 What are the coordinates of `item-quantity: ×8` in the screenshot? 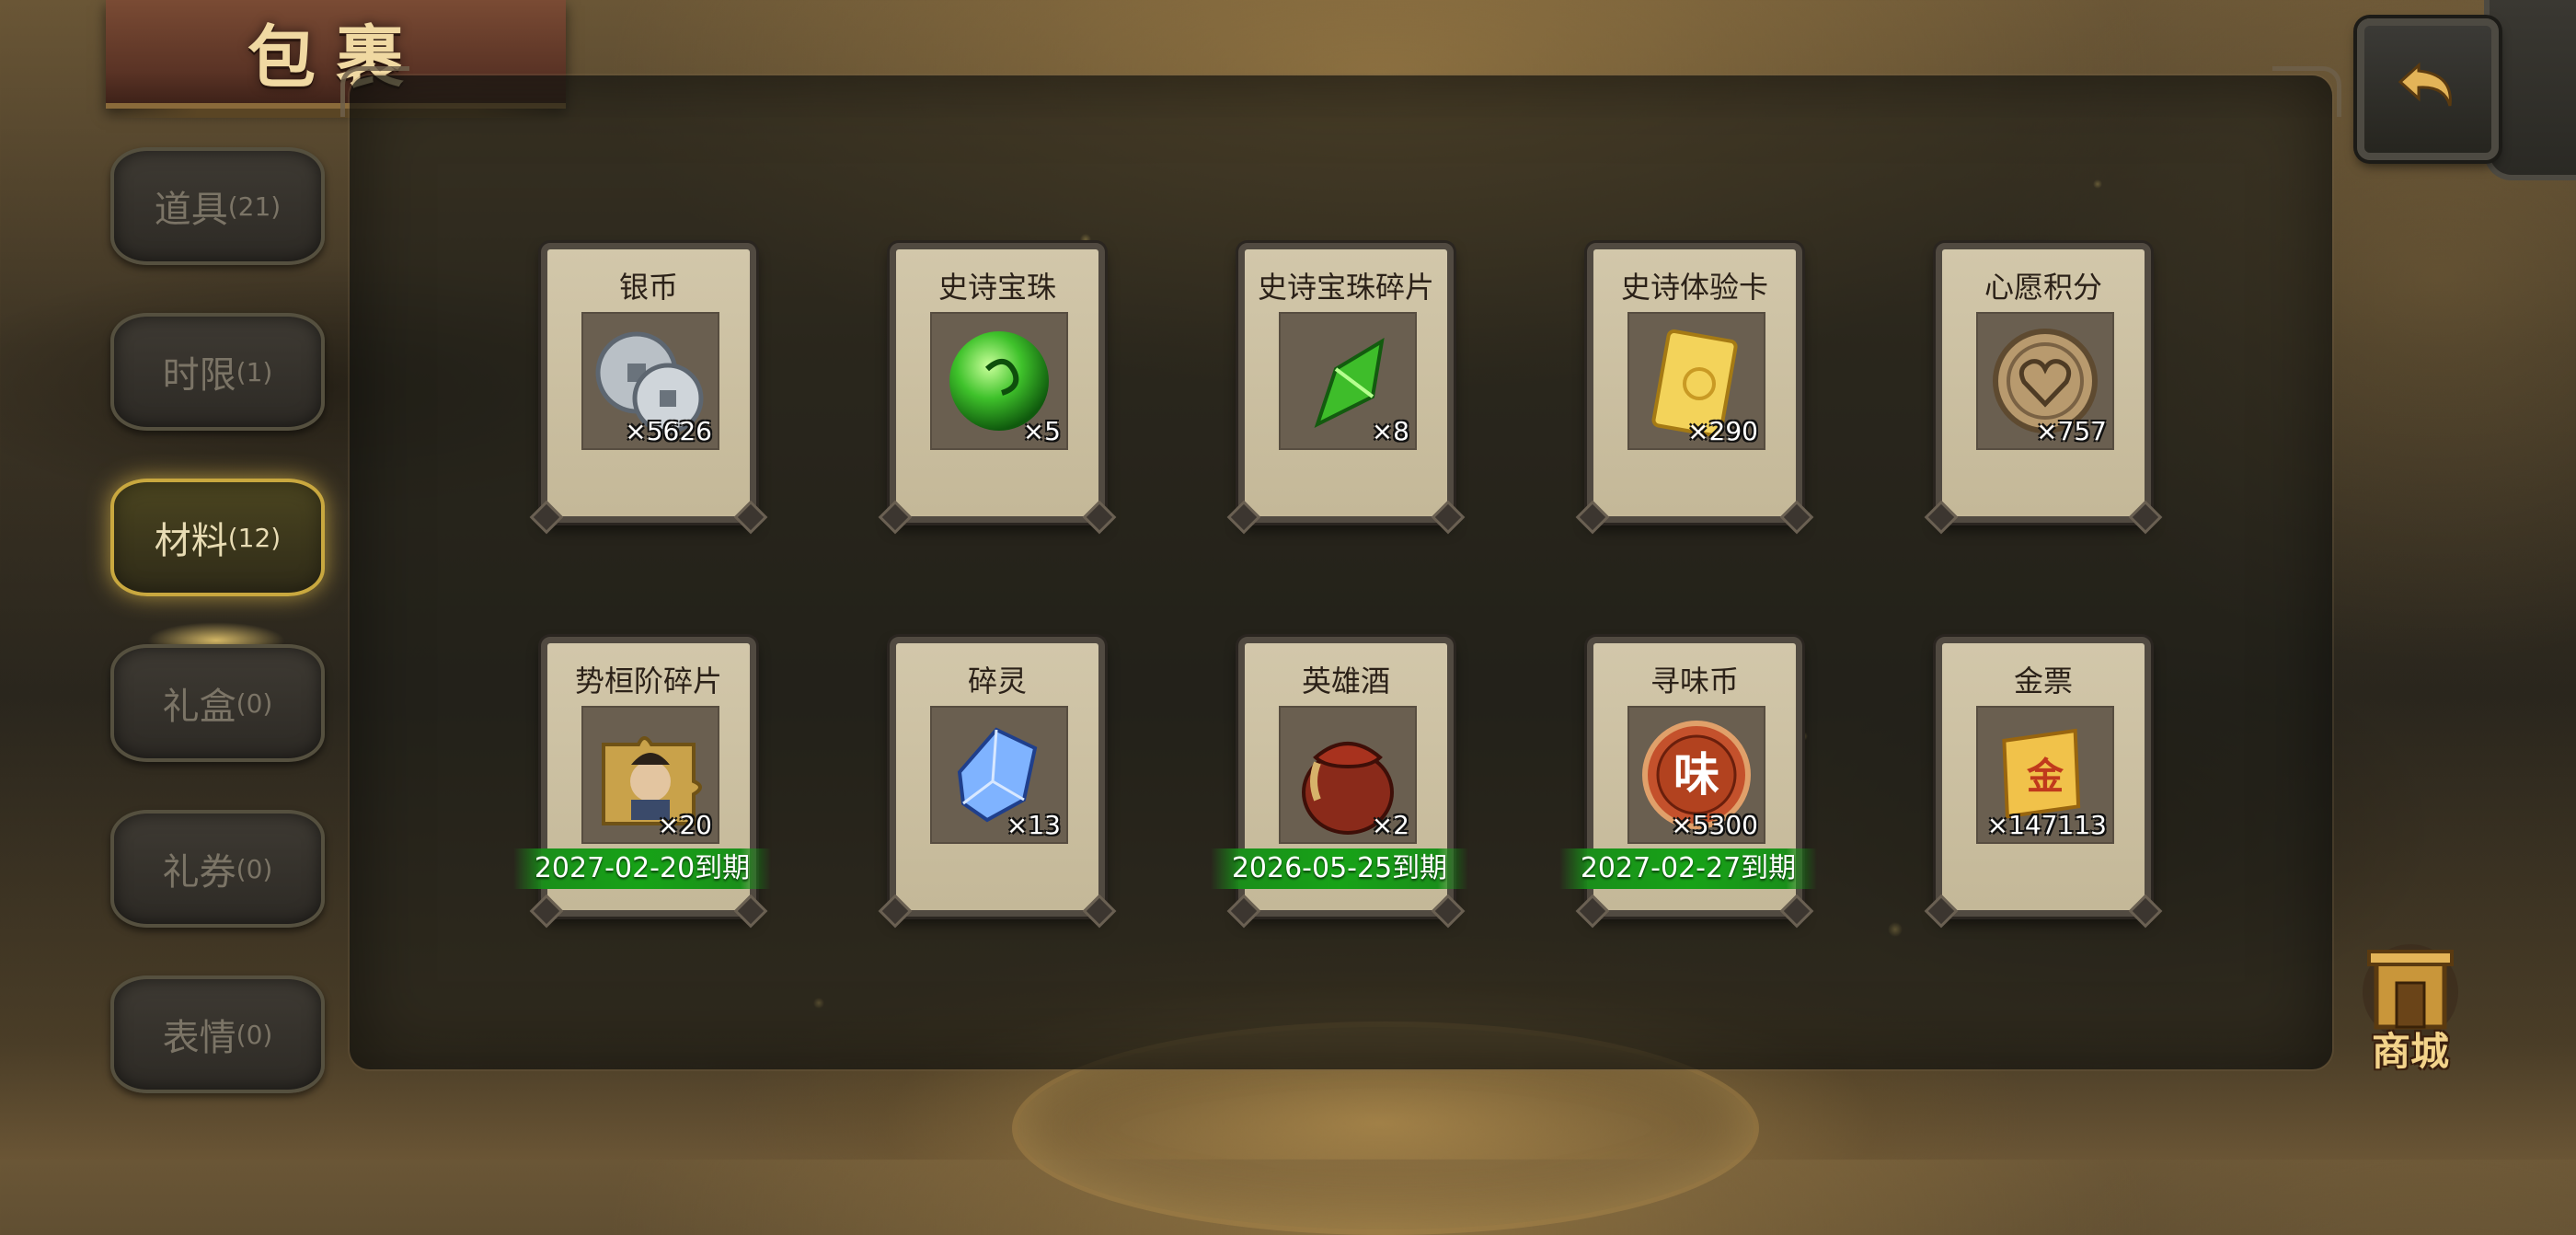 It's located at (1390, 431).